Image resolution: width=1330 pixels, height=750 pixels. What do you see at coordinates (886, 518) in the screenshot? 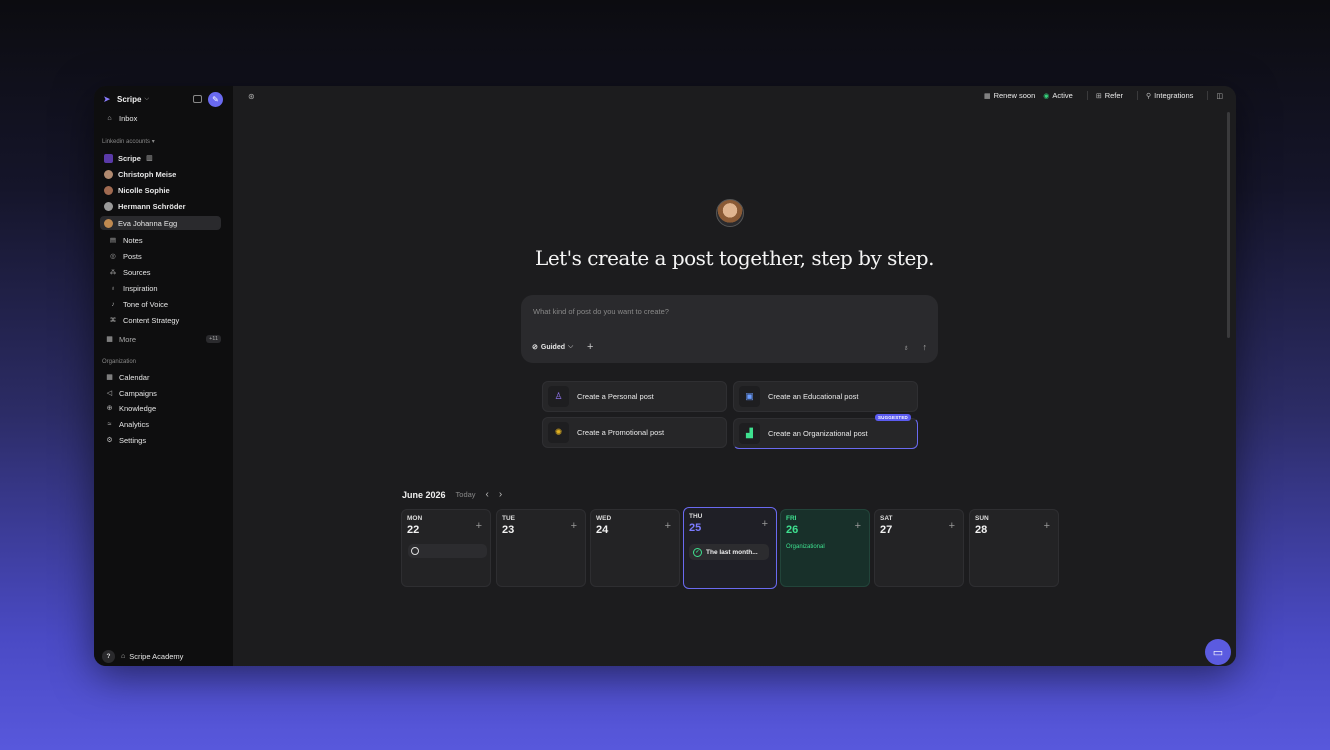
I see `day-name: SAT` at bounding box center [886, 518].